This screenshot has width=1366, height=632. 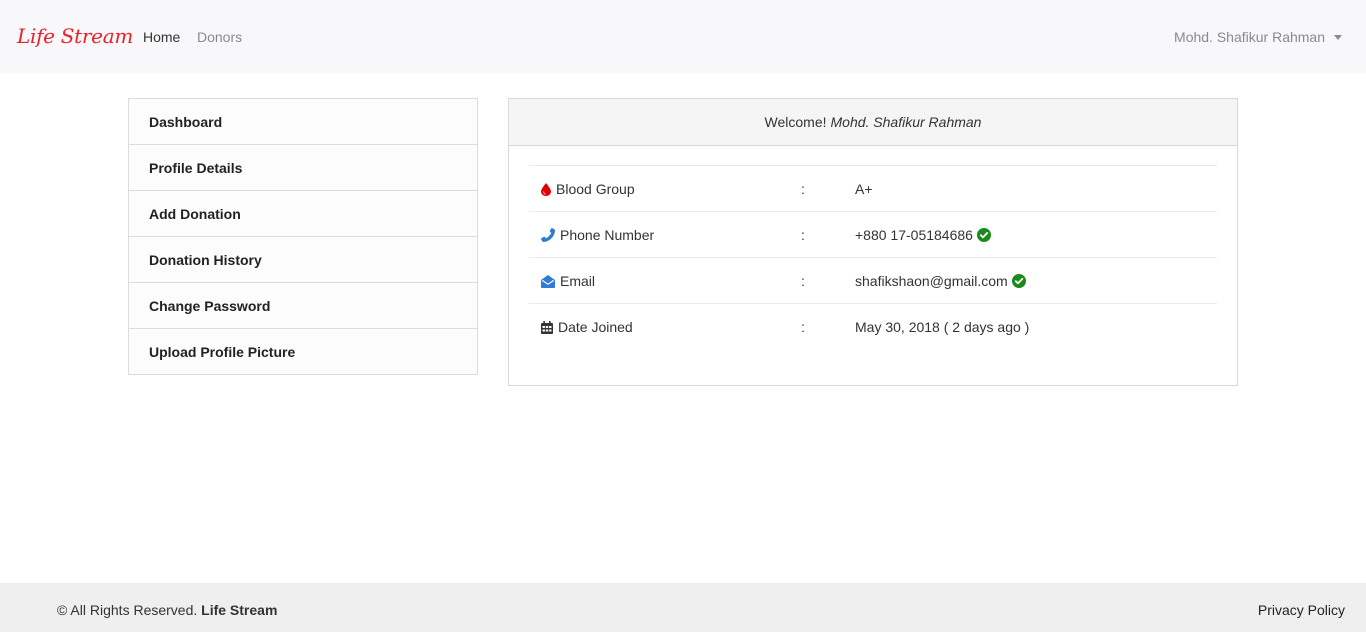 What do you see at coordinates (219, 37) in the screenshot?
I see `nav-link-donors: Donors` at bounding box center [219, 37].